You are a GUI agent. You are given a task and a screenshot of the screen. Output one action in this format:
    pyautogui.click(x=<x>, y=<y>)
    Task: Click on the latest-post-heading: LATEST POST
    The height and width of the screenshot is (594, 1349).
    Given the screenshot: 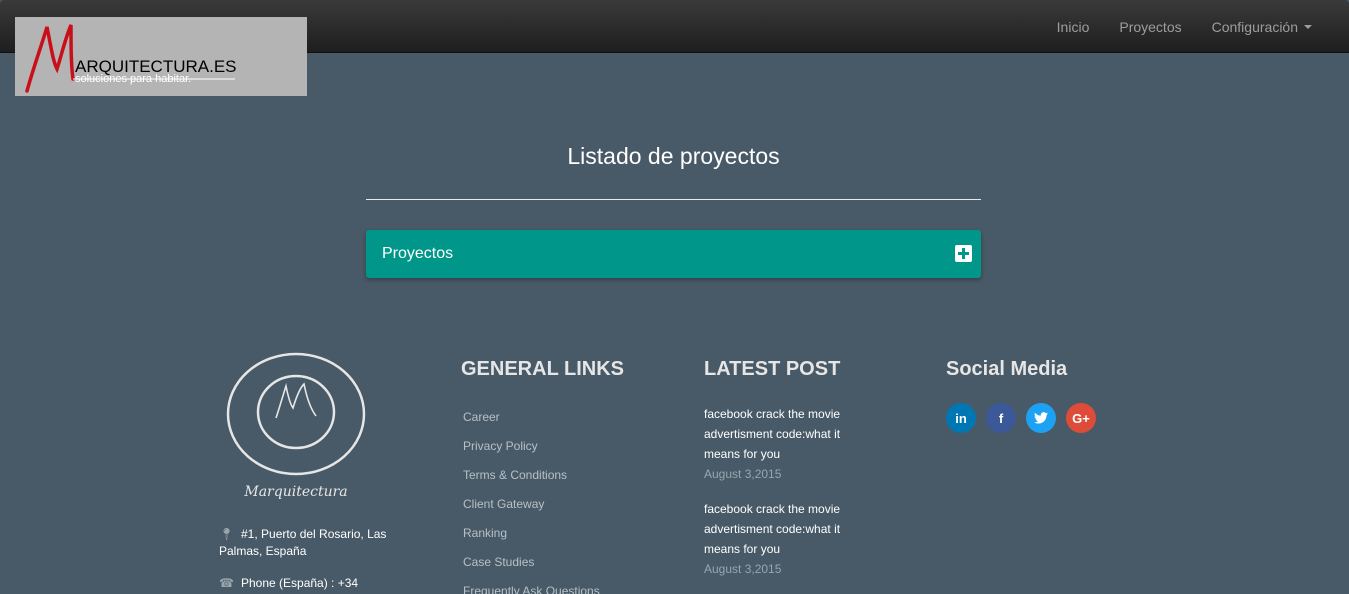 What is the action you would take?
    pyautogui.click(x=772, y=369)
    